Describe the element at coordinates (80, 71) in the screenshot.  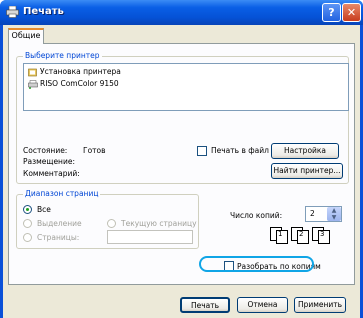
I see `add-printer-label: Установка принтера` at that location.